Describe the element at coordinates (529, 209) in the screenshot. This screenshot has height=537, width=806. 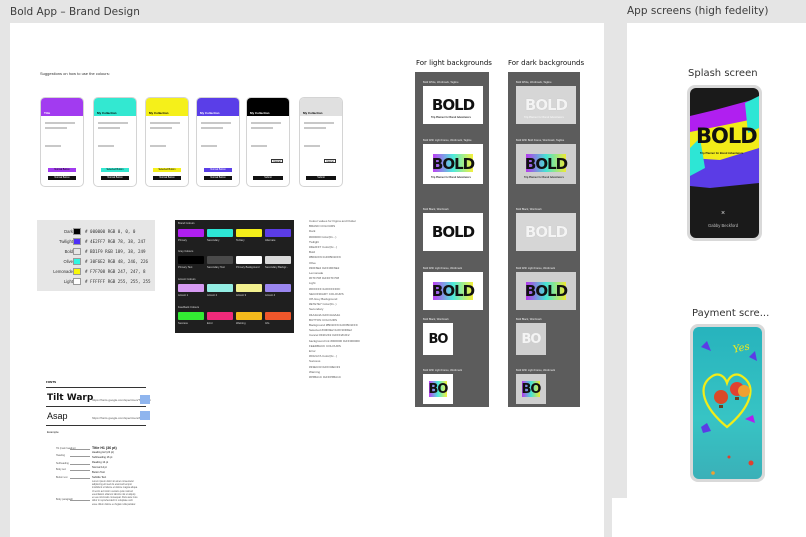
I see `logo-caption: Bold Black, Wordmark` at that location.